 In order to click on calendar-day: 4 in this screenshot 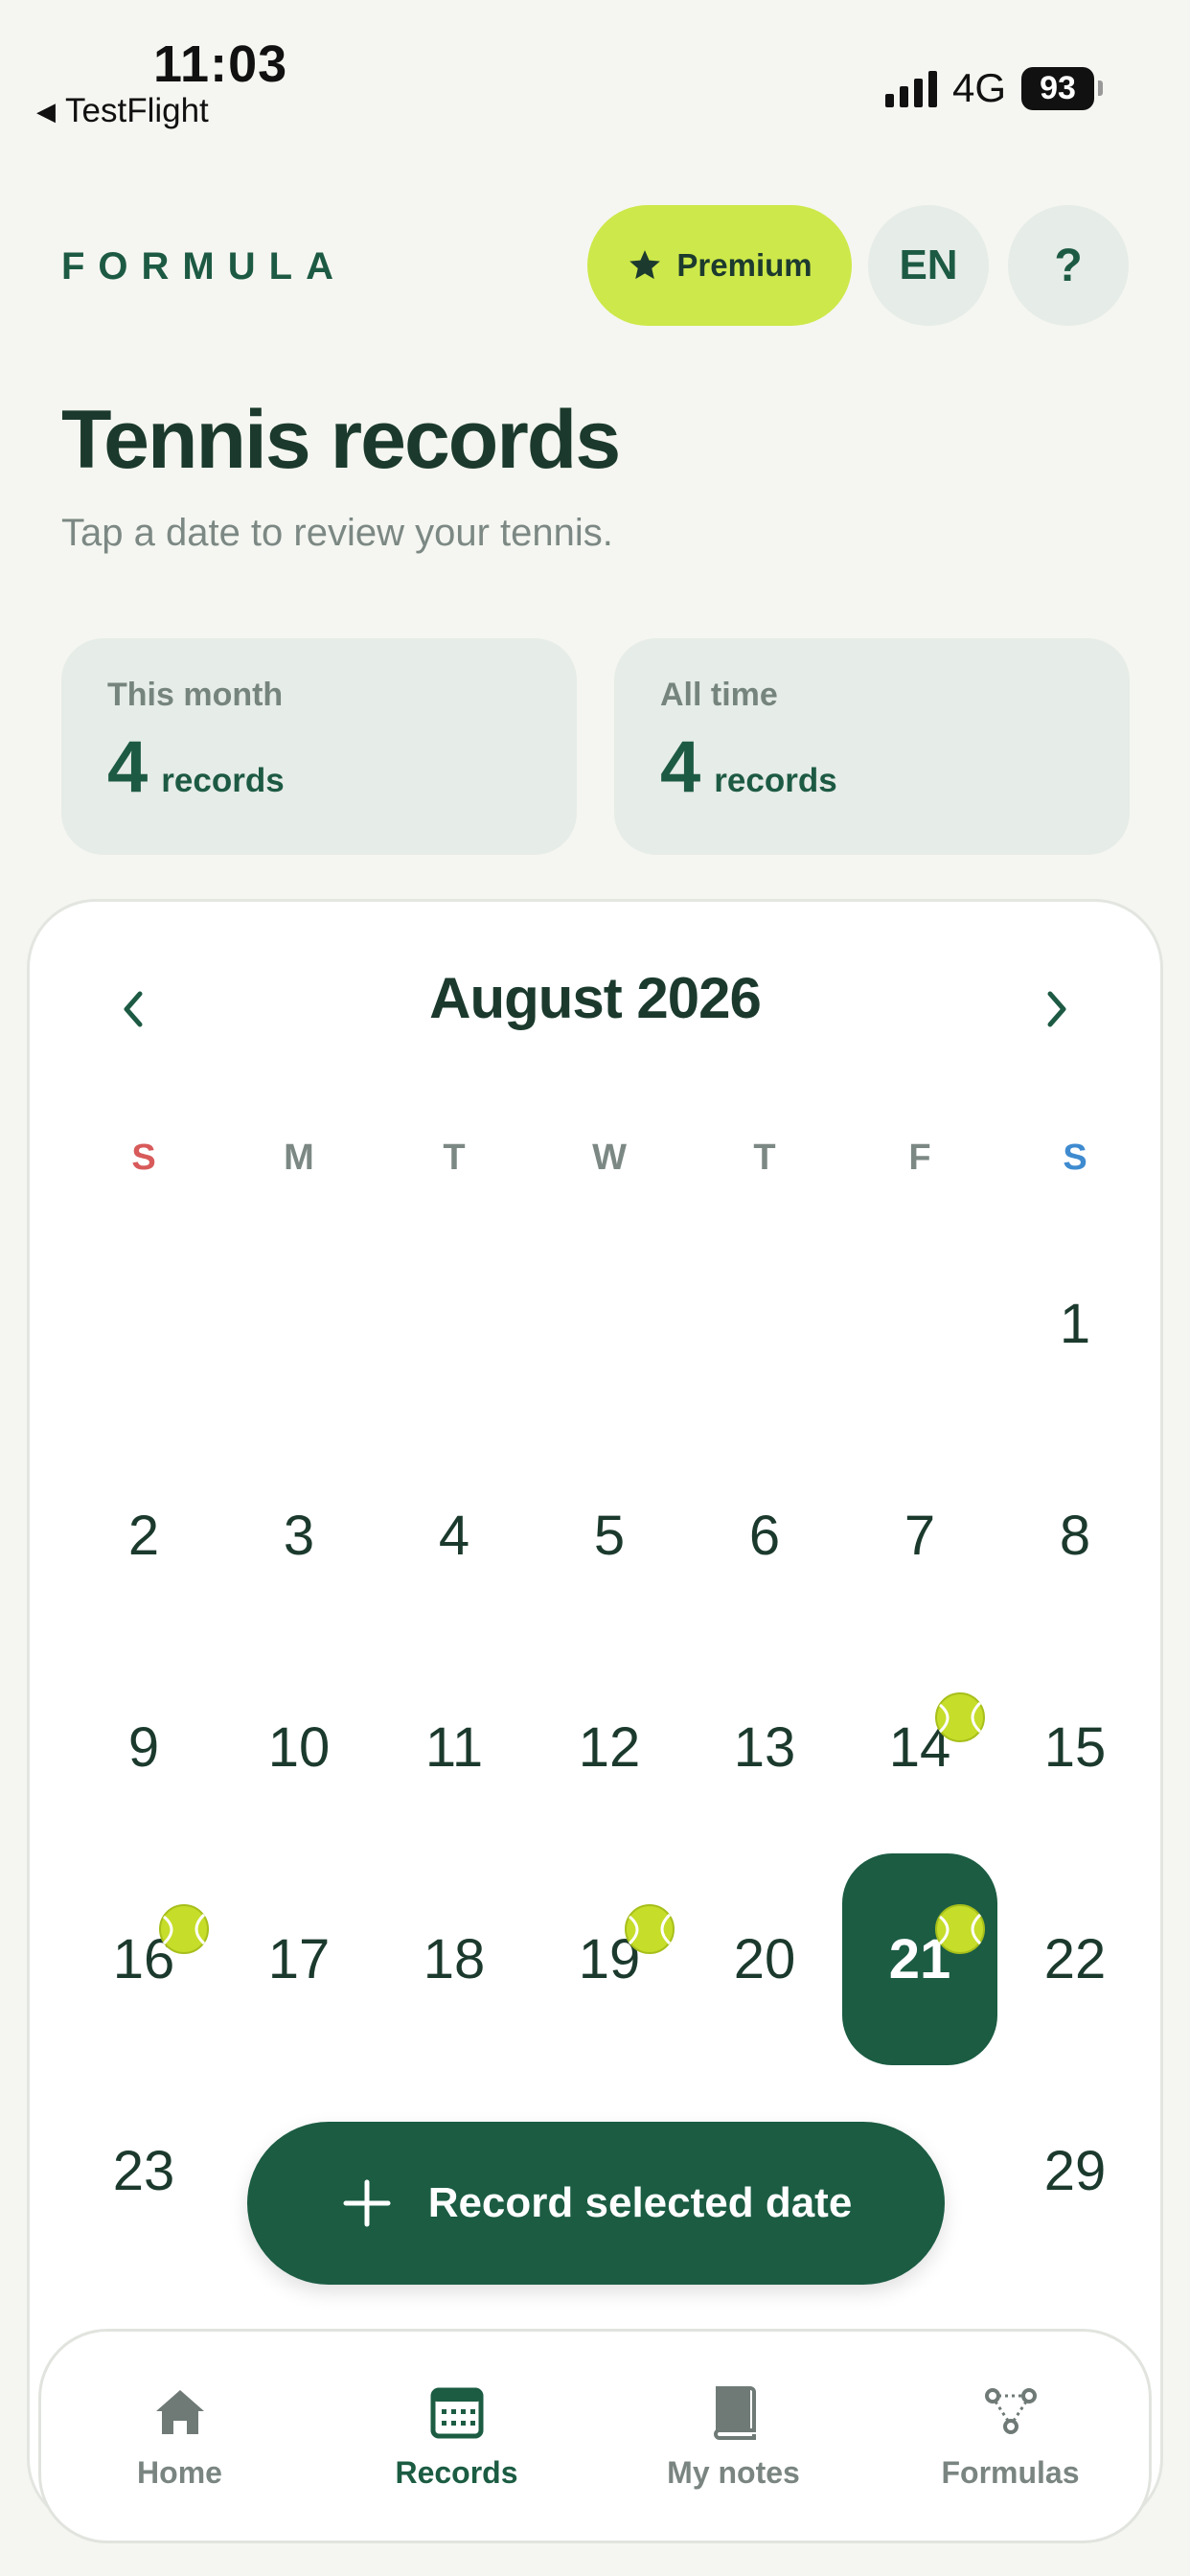, I will do `click(455, 1536)`.